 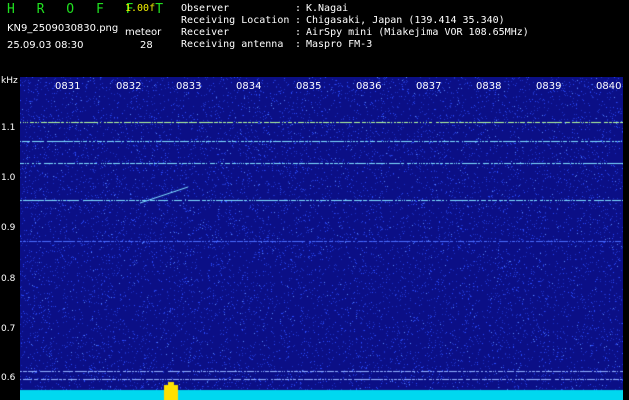 What do you see at coordinates (232, 44) in the screenshot?
I see `antenna-label: Receiving antenna` at bounding box center [232, 44].